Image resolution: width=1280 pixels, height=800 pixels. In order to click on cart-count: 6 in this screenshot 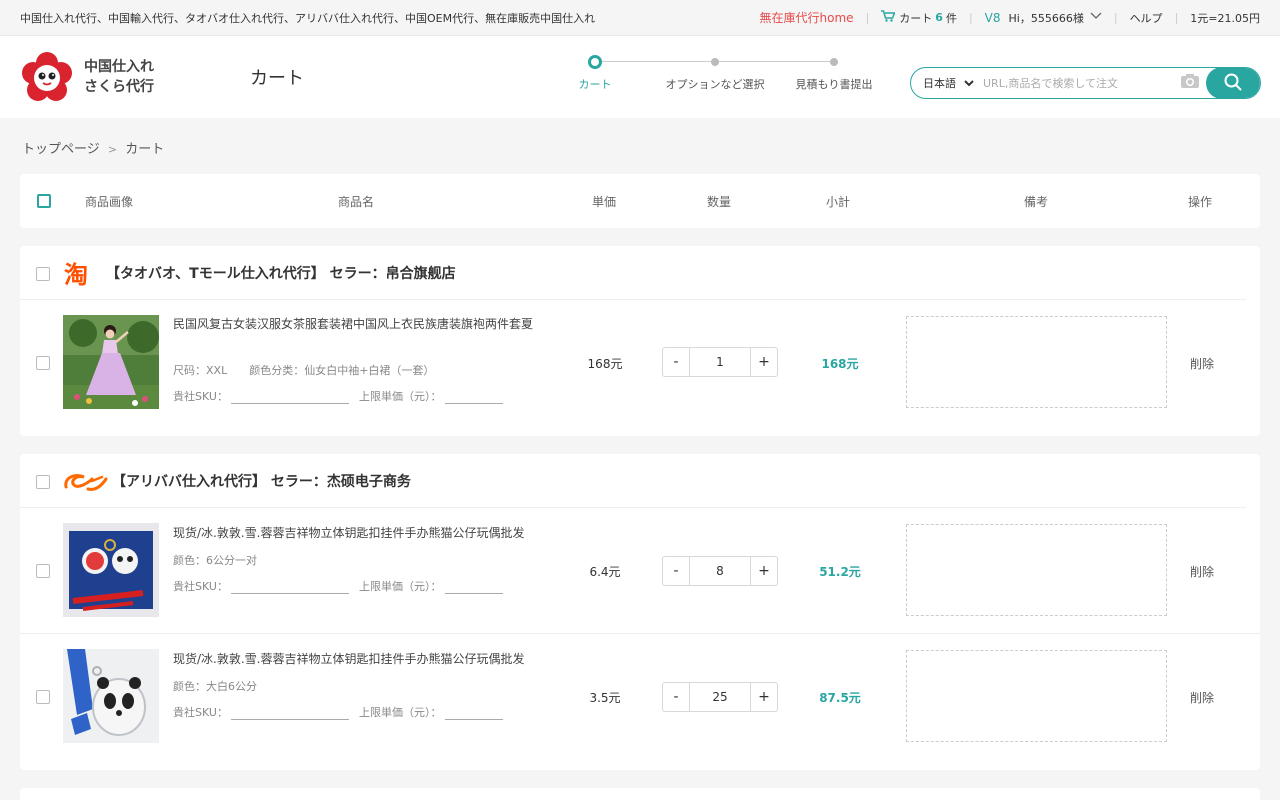, I will do `click(939, 17)`.